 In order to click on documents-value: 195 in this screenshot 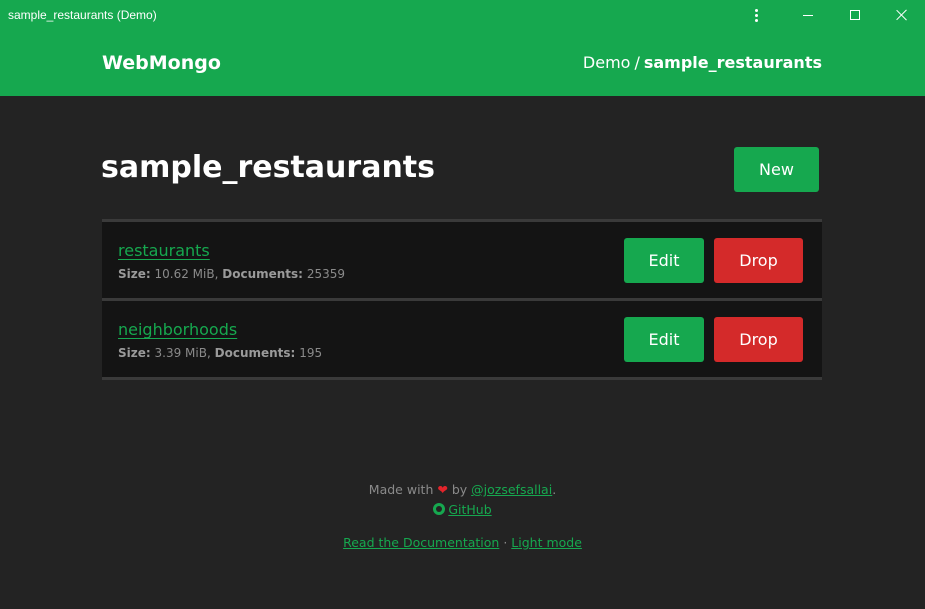, I will do `click(311, 353)`.